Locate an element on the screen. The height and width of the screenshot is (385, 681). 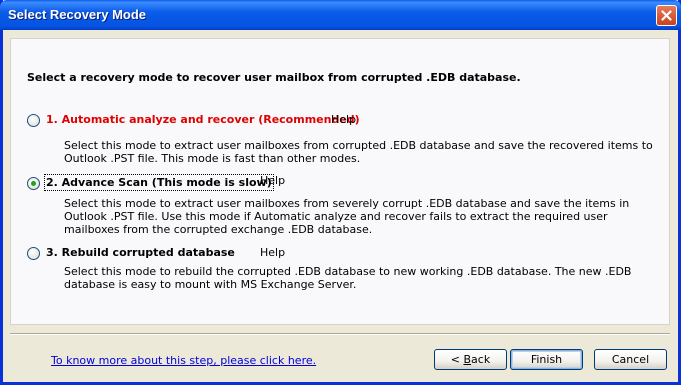
radio-selected-dot is located at coordinates (33, 183).